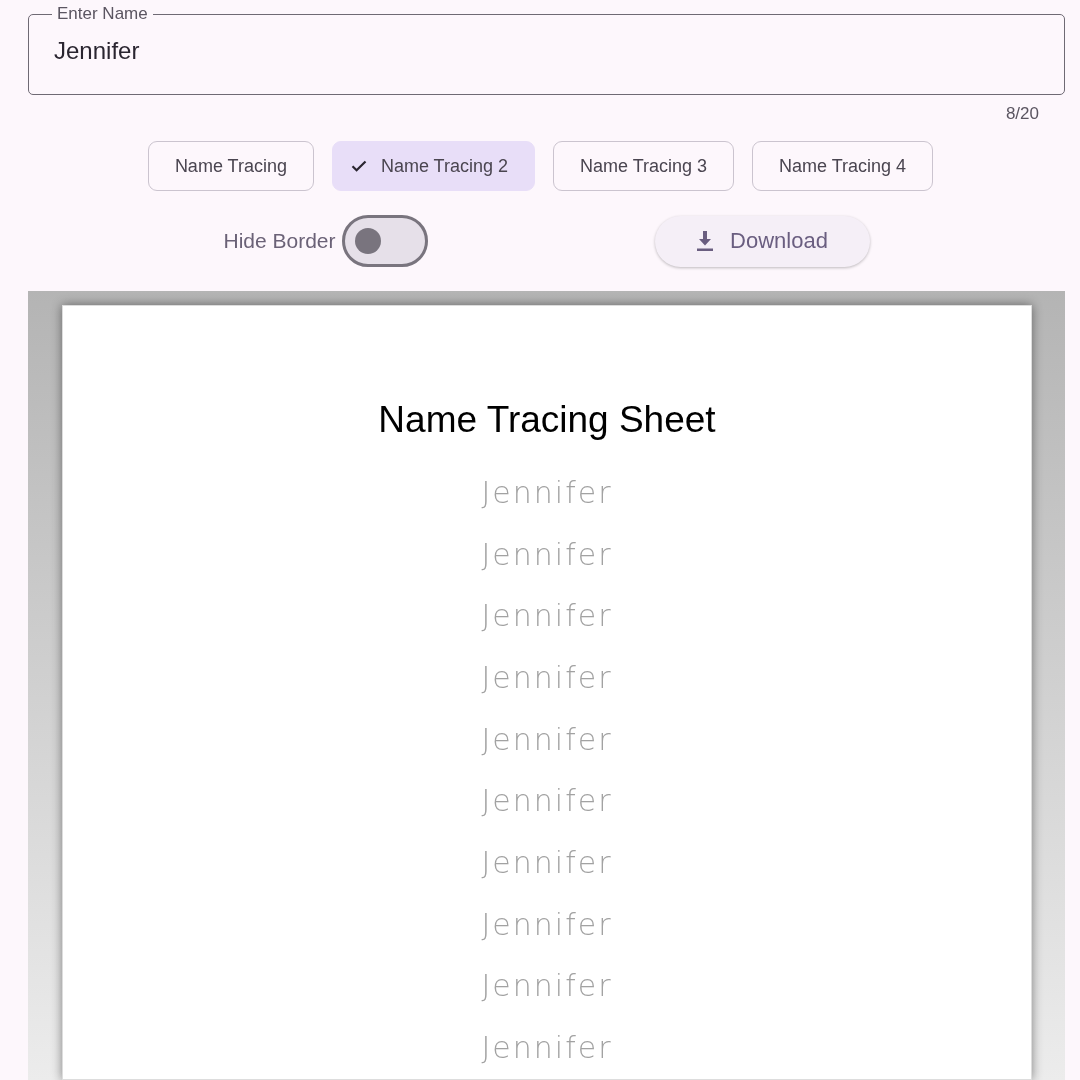  I want to click on character-counter: 8/20, so click(1022, 114).